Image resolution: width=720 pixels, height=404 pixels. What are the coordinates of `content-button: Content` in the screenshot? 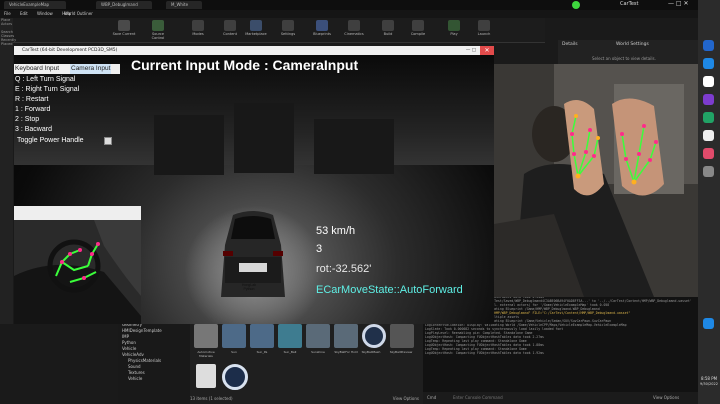 It's located at (230, 30).